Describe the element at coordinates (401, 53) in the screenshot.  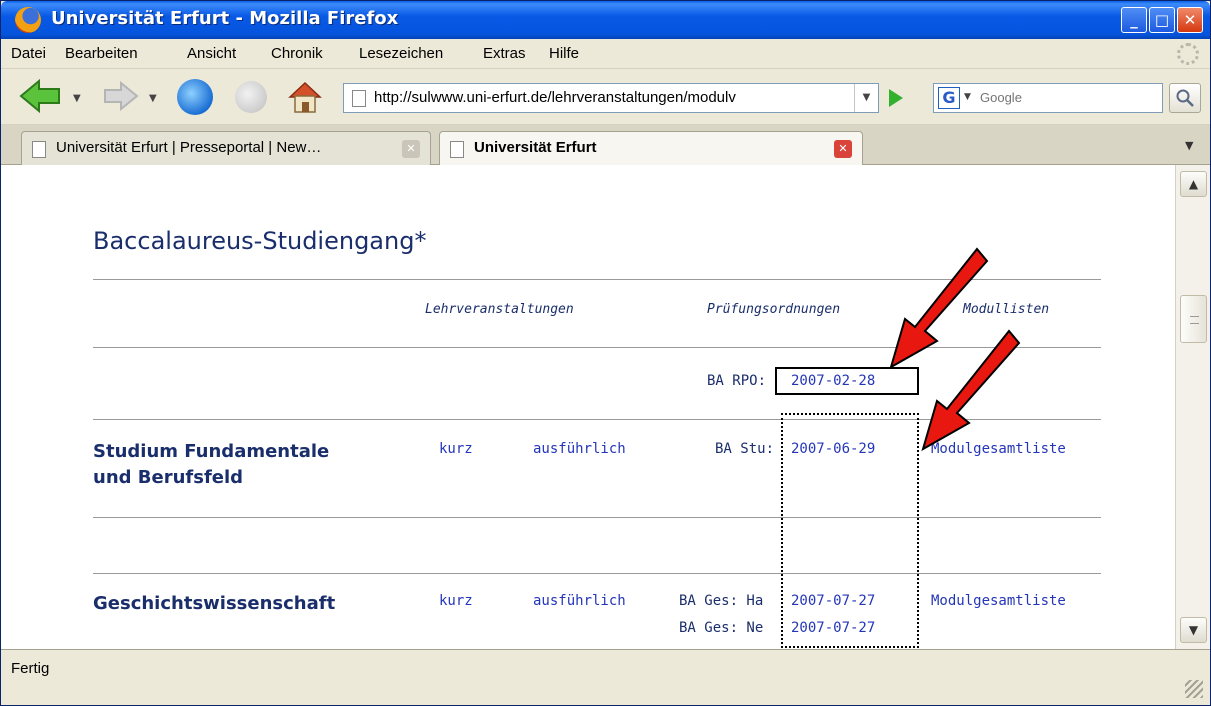
I see `menu-lesezeichen: Lesezeichen` at that location.